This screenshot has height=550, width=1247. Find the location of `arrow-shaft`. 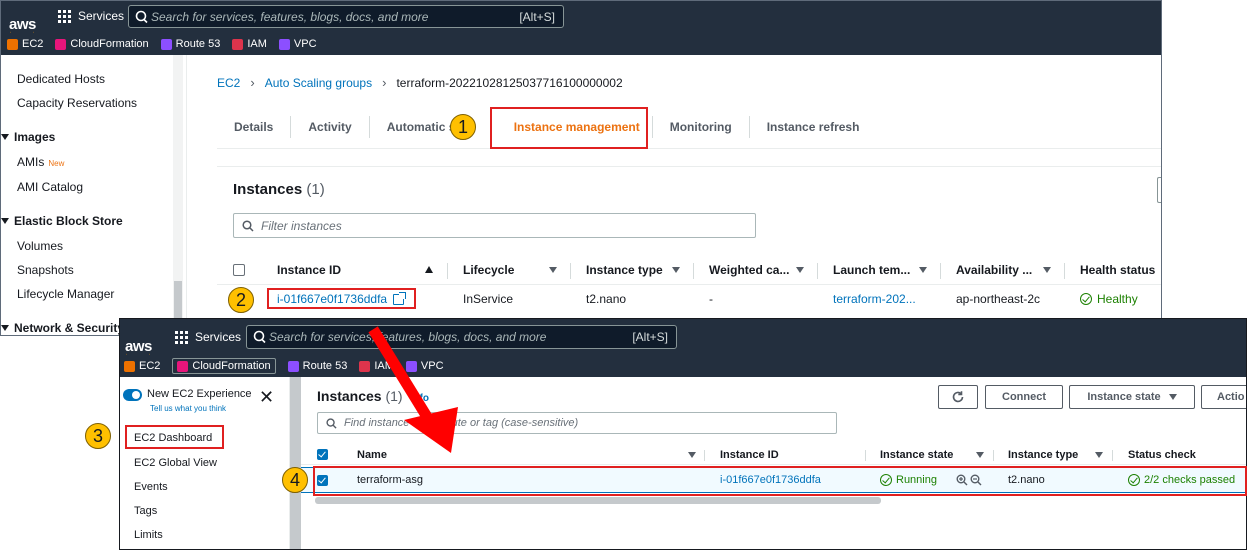

arrow-shaft is located at coordinates (404, 379).